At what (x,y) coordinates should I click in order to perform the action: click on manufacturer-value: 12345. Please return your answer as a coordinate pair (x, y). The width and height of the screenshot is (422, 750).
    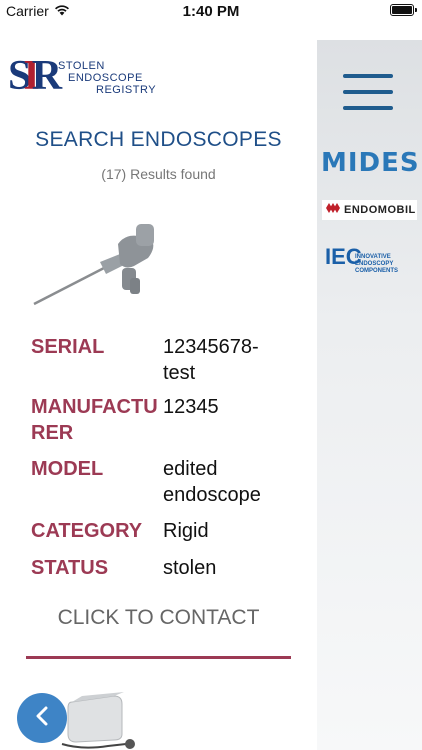
    Looking at the image, I should click on (191, 407).